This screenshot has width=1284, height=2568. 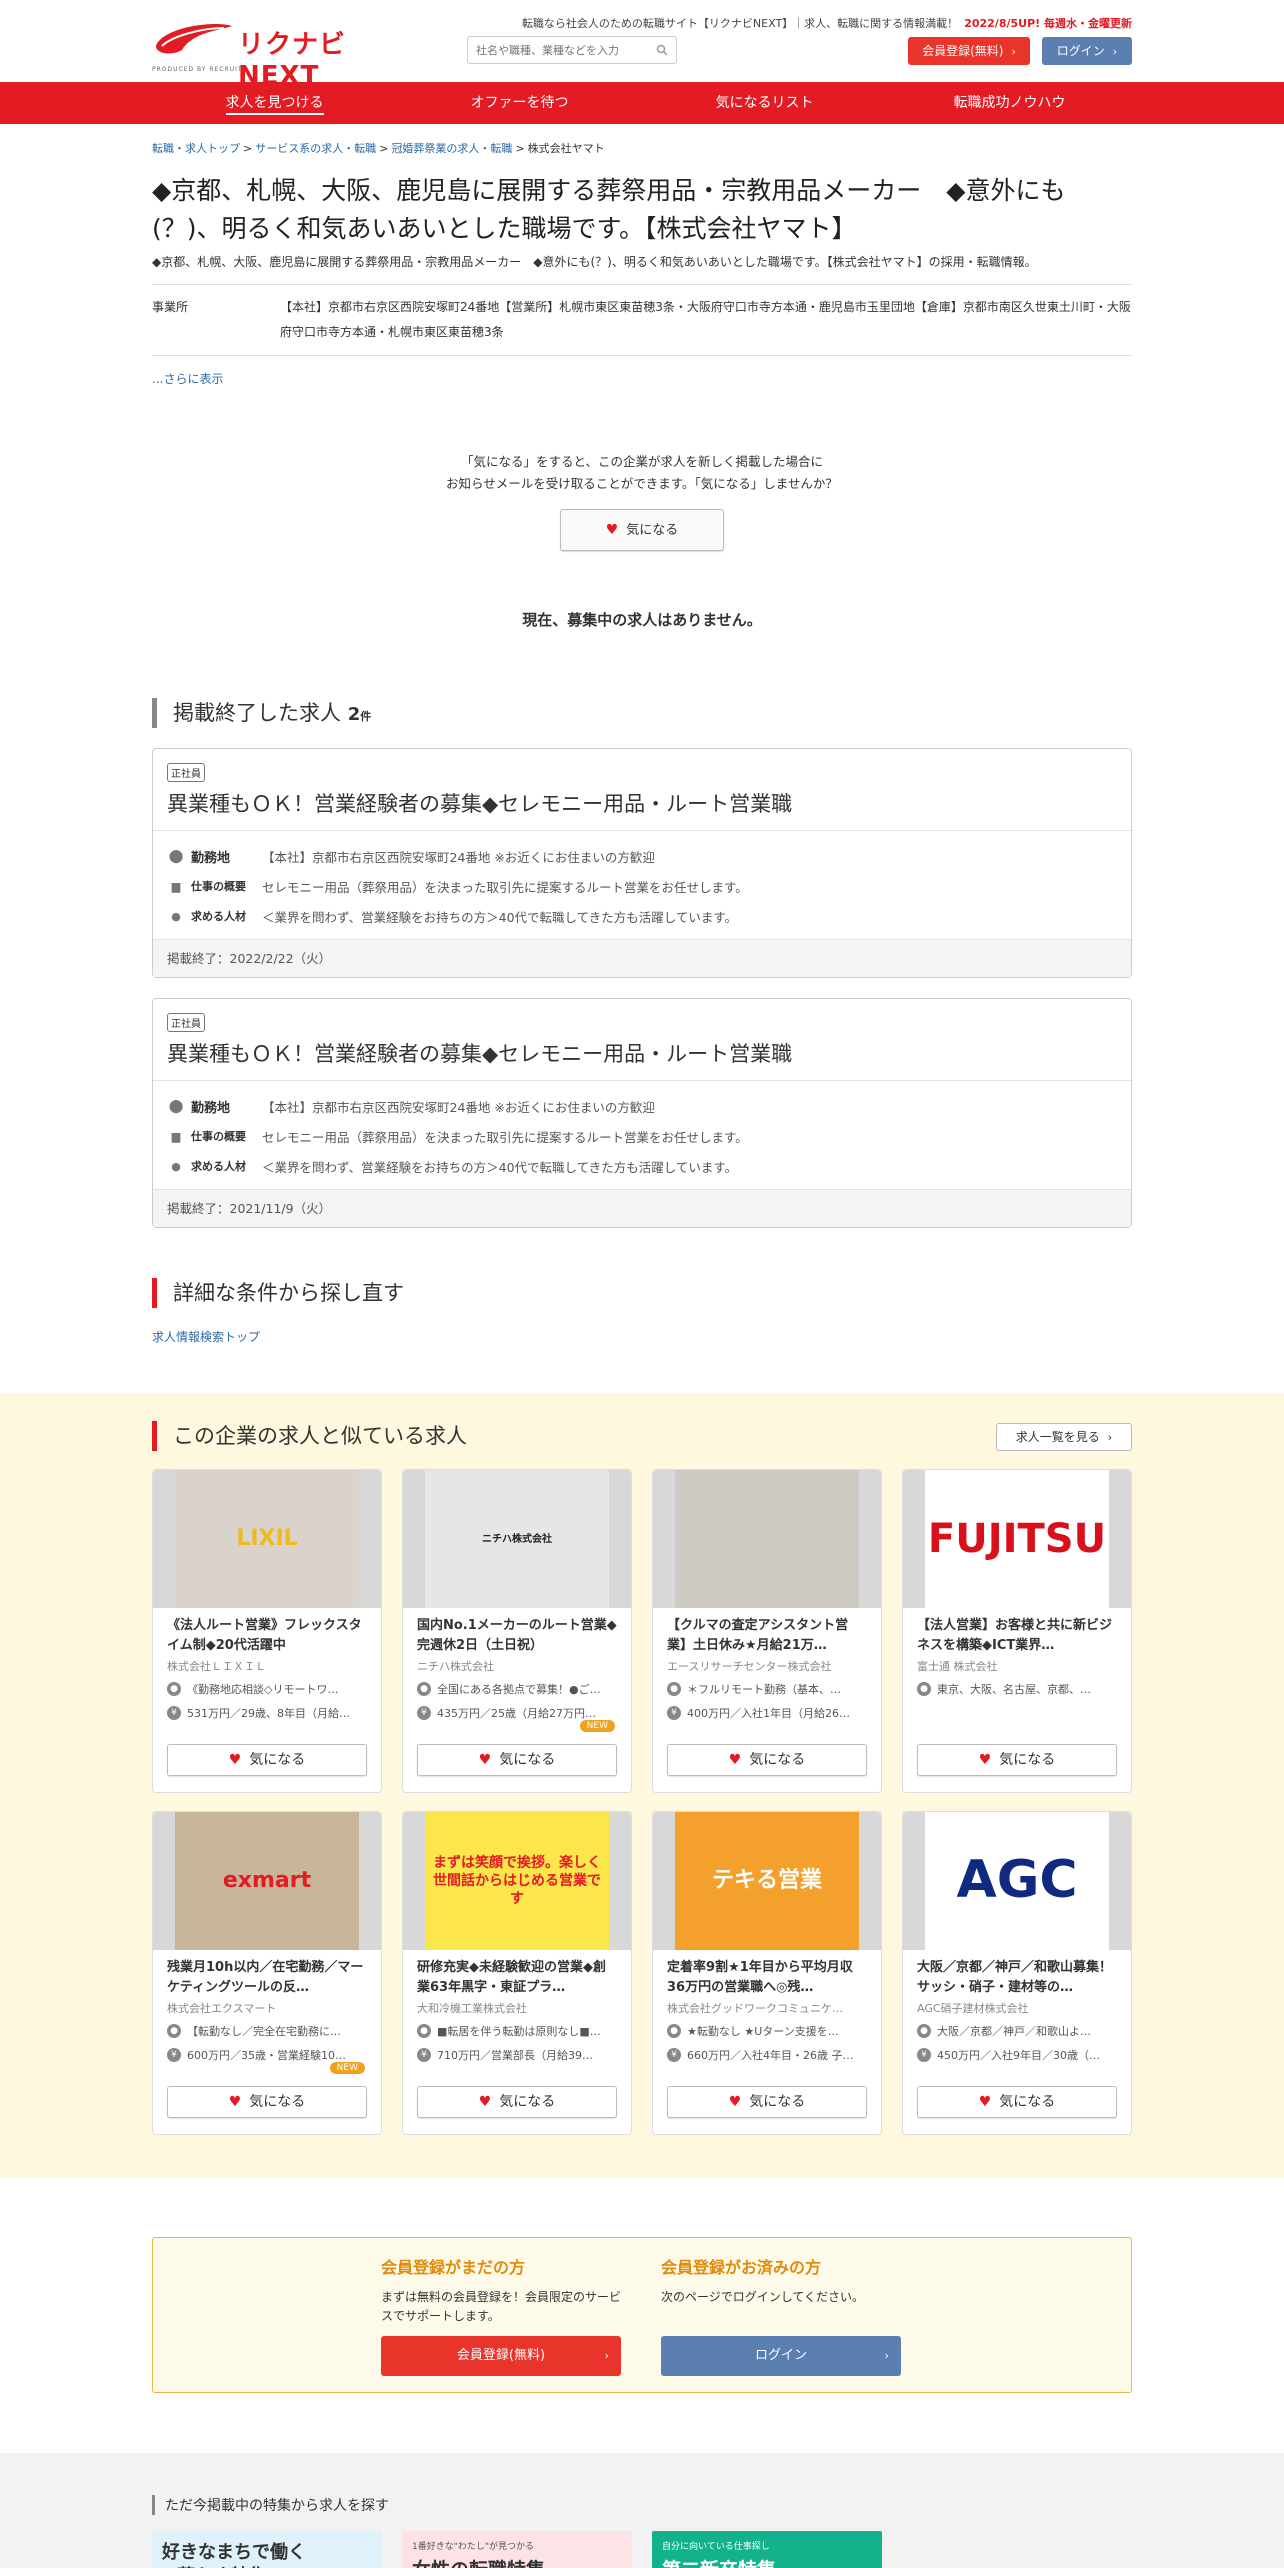 I want to click on member-login-button: ログイン ›, so click(x=781, y=2356).